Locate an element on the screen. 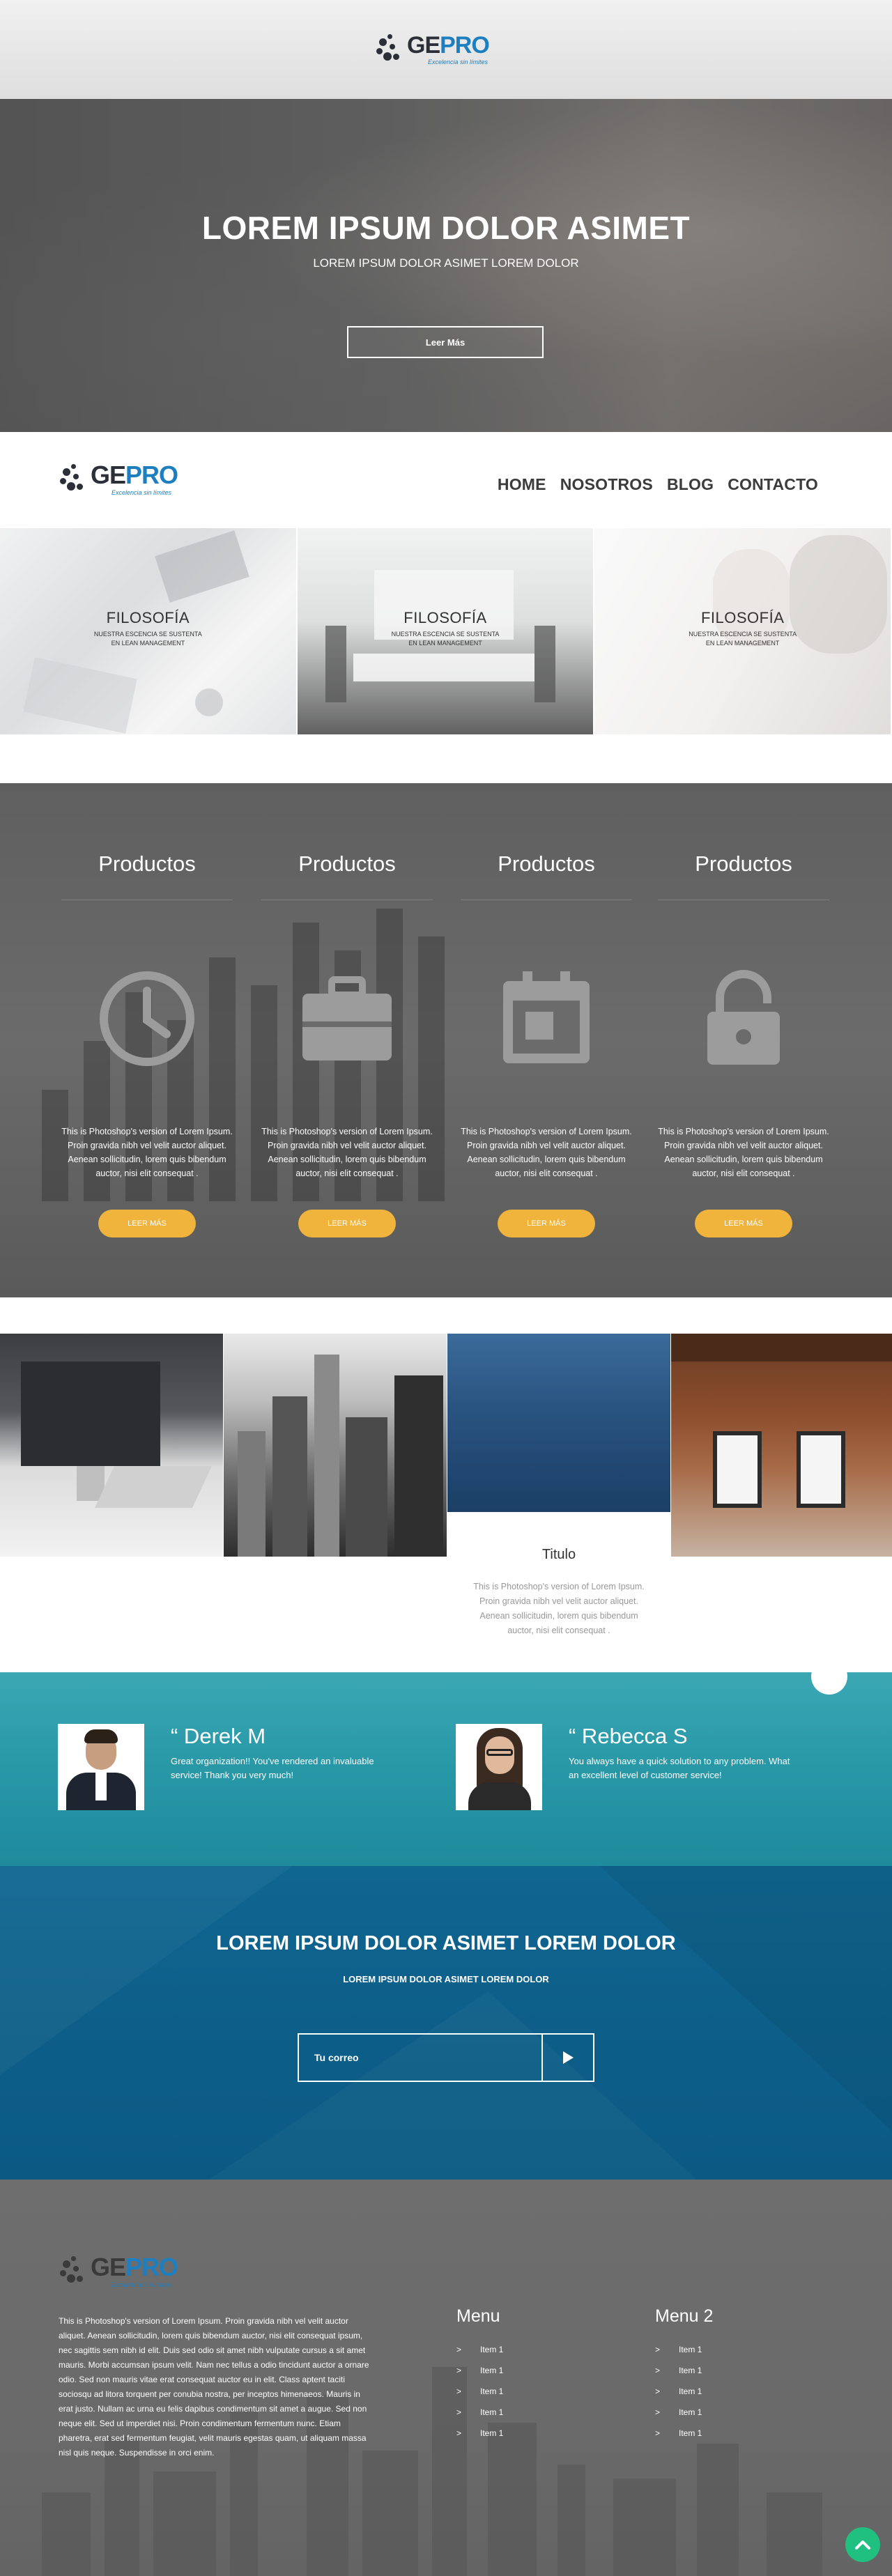  gallery-image-city is located at coordinates (335, 1445).